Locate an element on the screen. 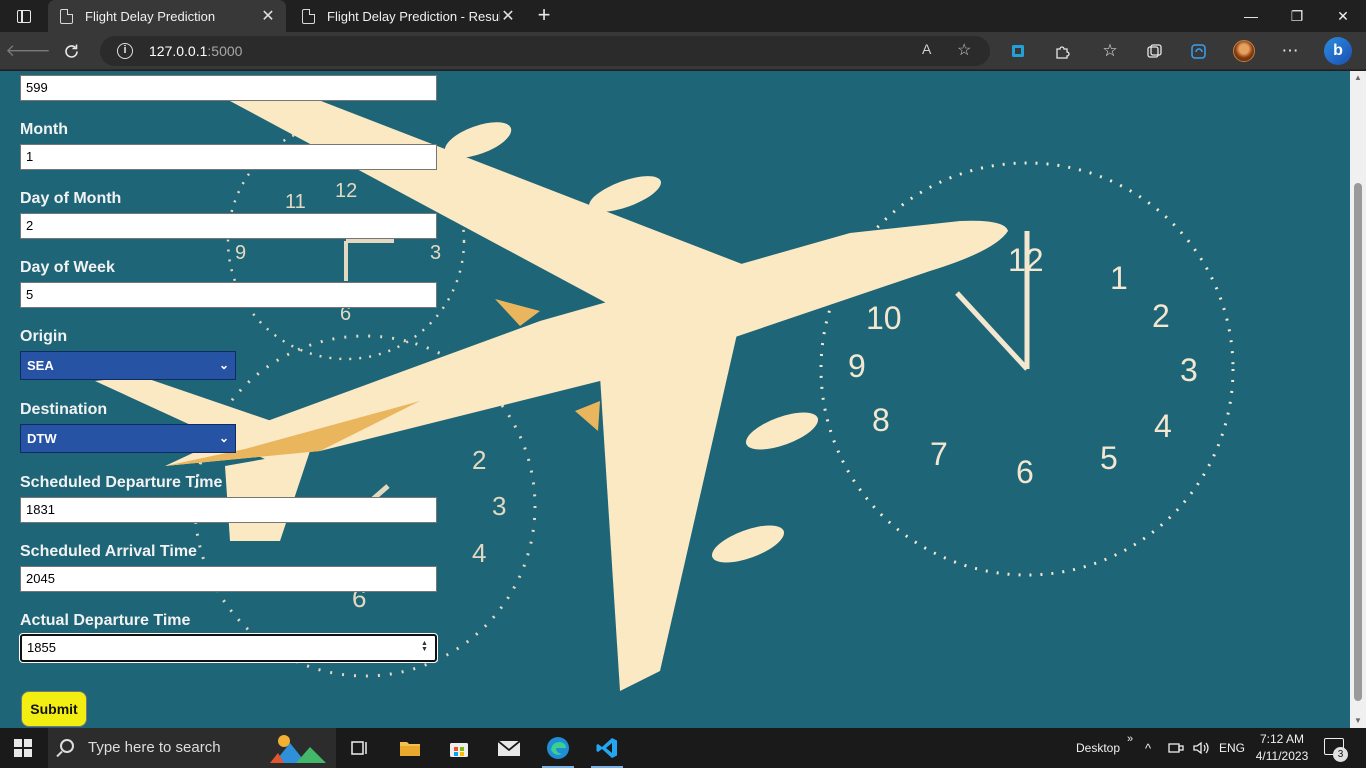  avatar is located at coordinates (1244, 51).